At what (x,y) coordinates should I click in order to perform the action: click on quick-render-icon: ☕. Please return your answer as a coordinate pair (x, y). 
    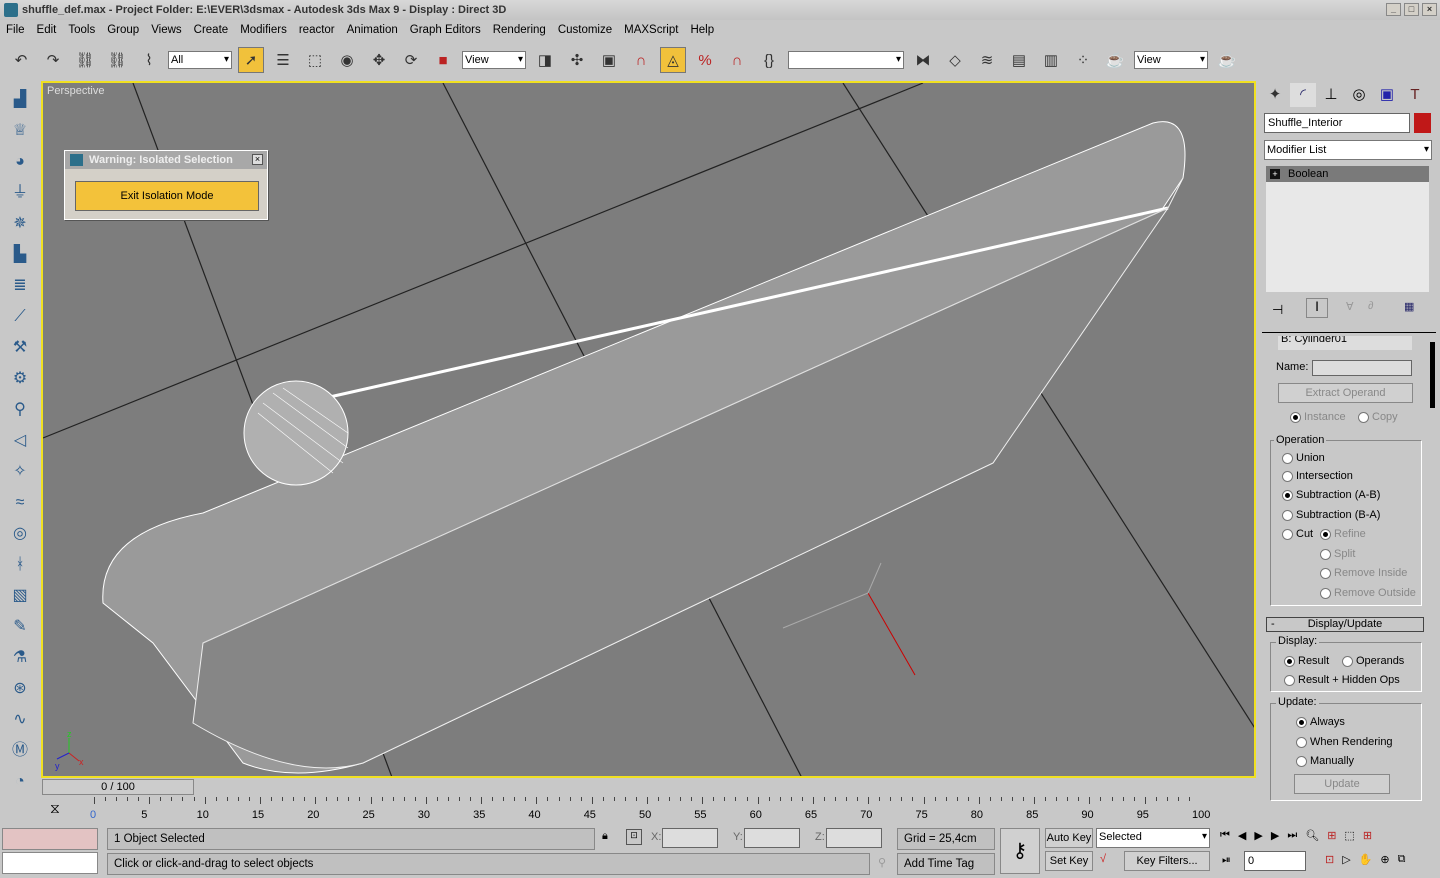
    Looking at the image, I should click on (1227, 60).